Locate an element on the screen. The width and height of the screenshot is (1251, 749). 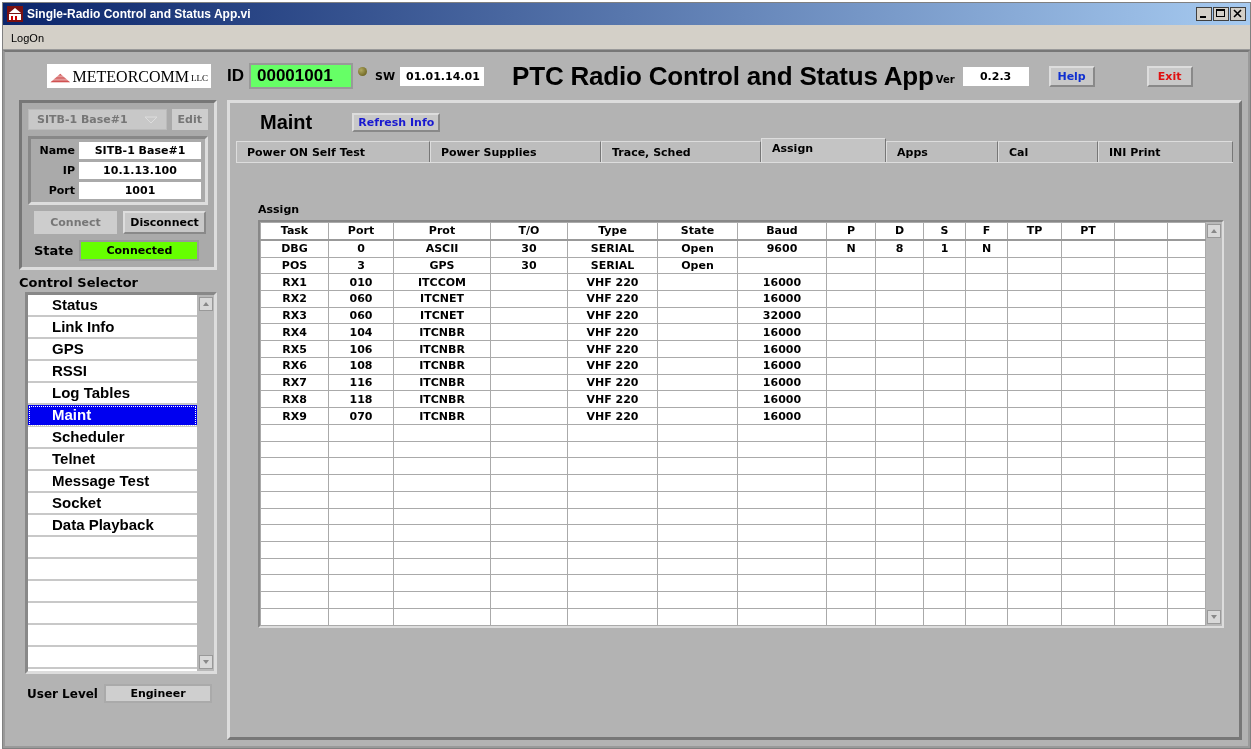
column-header: Port is located at coordinates (361, 231).